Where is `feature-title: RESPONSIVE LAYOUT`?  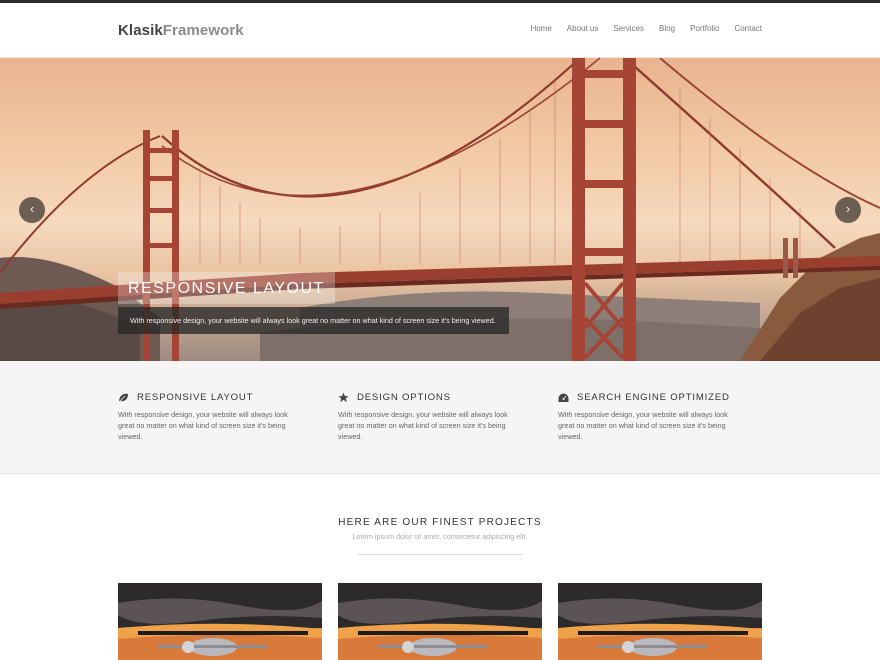 feature-title: RESPONSIVE LAYOUT is located at coordinates (195, 397).